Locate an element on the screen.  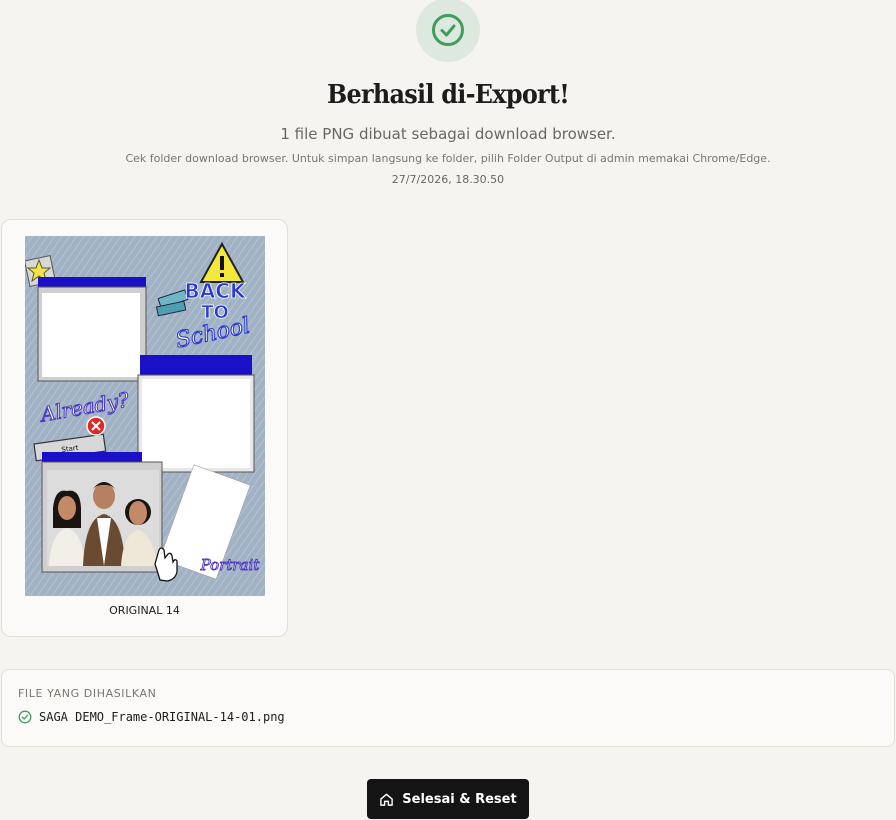
success-badge is located at coordinates (448, 31).